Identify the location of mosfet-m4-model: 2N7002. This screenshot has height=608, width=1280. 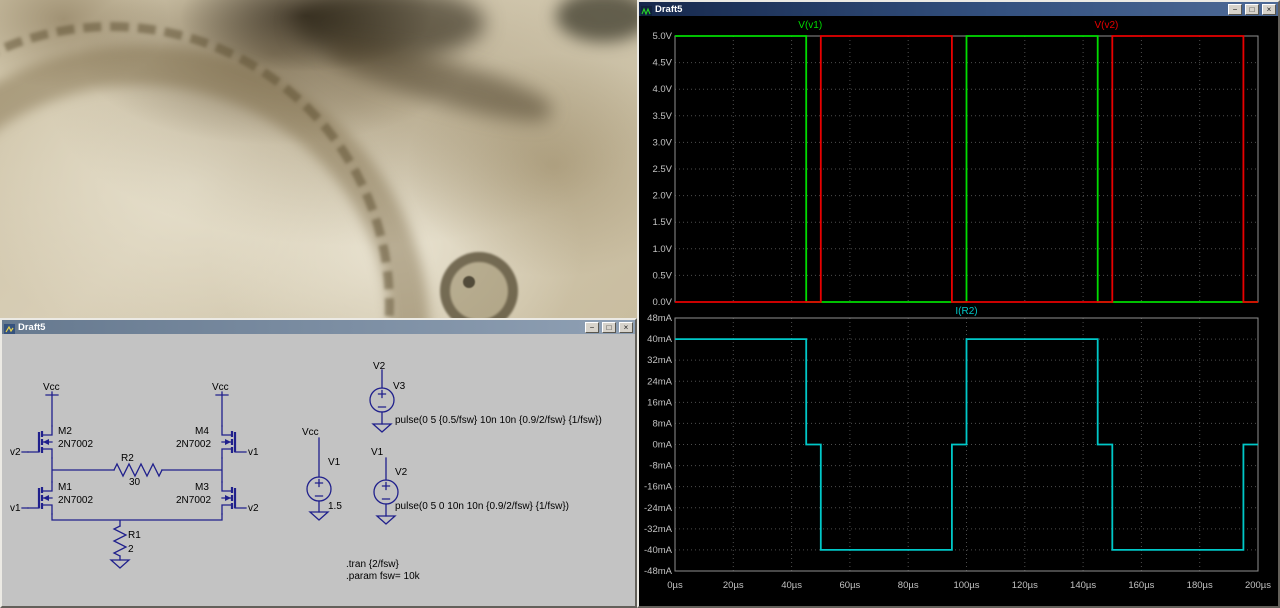
(193, 444).